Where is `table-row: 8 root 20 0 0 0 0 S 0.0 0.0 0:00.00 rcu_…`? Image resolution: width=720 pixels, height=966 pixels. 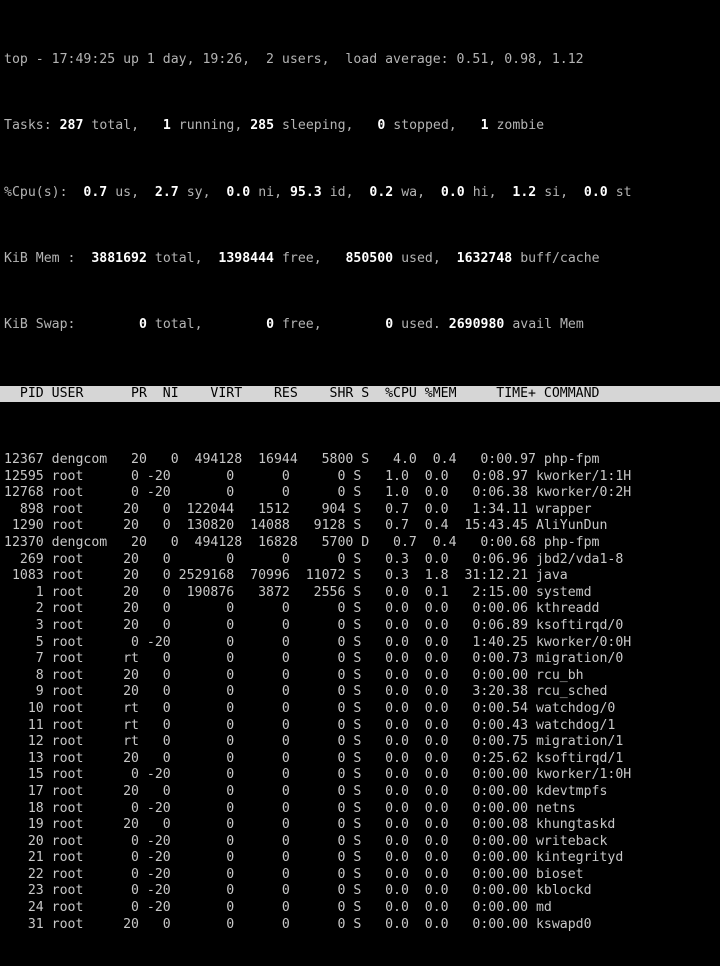
table-row: 8 root 20 0 0 0 0 S 0.0 0.0 0:00.00 rcu_… is located at coordinates (362, 676).